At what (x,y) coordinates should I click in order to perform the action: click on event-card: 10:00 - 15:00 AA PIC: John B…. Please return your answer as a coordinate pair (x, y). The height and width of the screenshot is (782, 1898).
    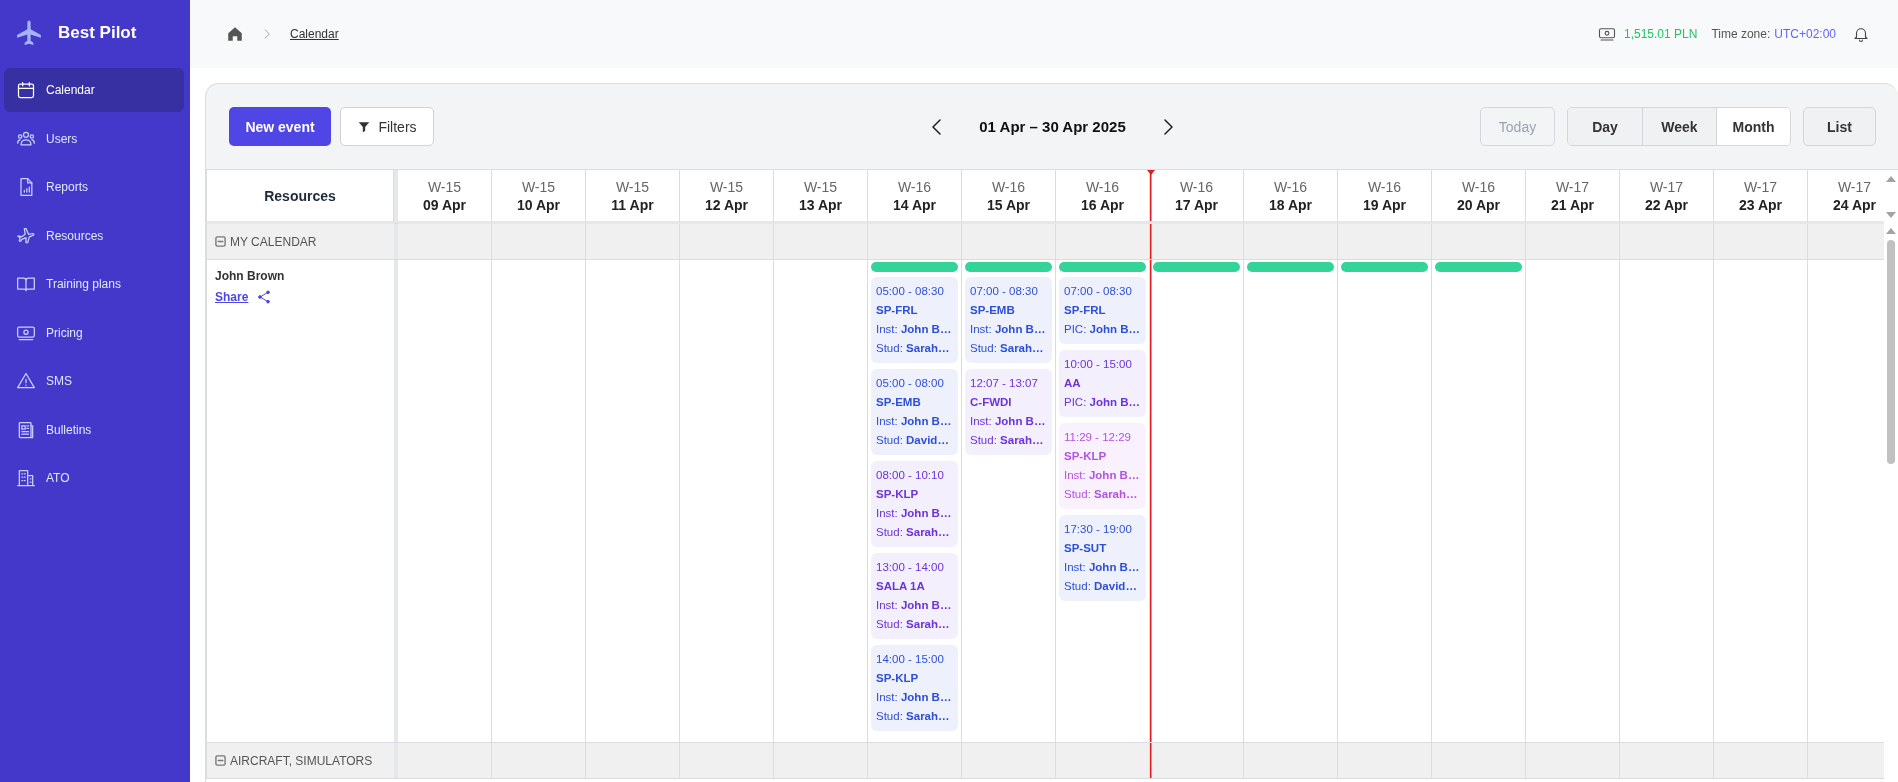
    Looking at the image, I should click on (1102, 383).